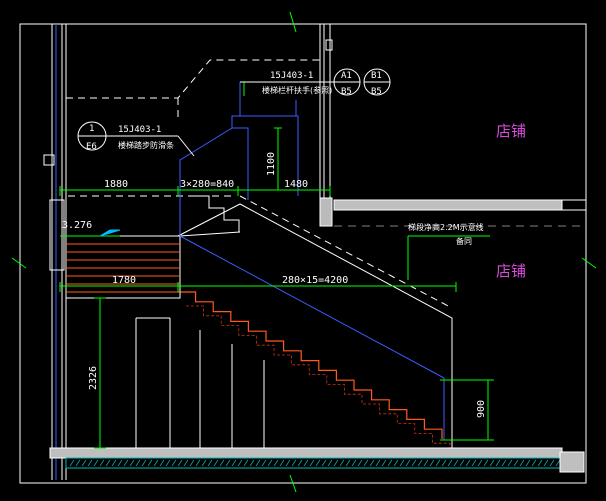 Image resolution: width=606 pixels, height=501 pixels. What do you see at coordinates (589, 263) in the screenshot?
I see `break-mark-right` at bounding box center [589, 263].